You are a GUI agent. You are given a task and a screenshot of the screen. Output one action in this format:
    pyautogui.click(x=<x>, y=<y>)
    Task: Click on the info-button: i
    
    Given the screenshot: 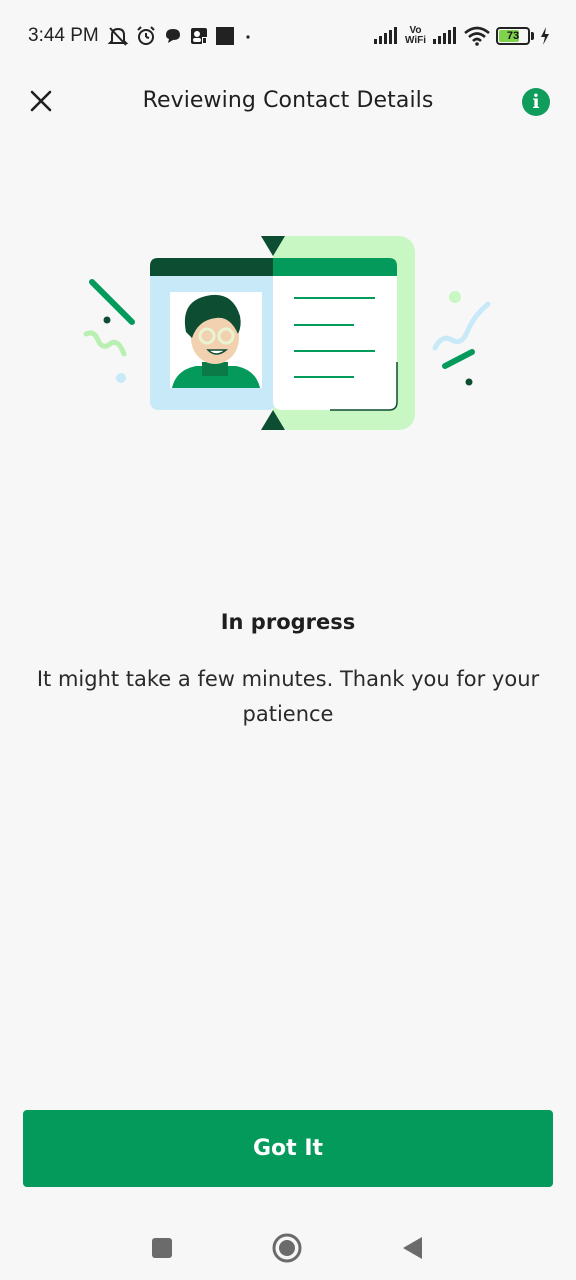 What is the action you would take?
    pyautogui.click(x=536, y=102)
    